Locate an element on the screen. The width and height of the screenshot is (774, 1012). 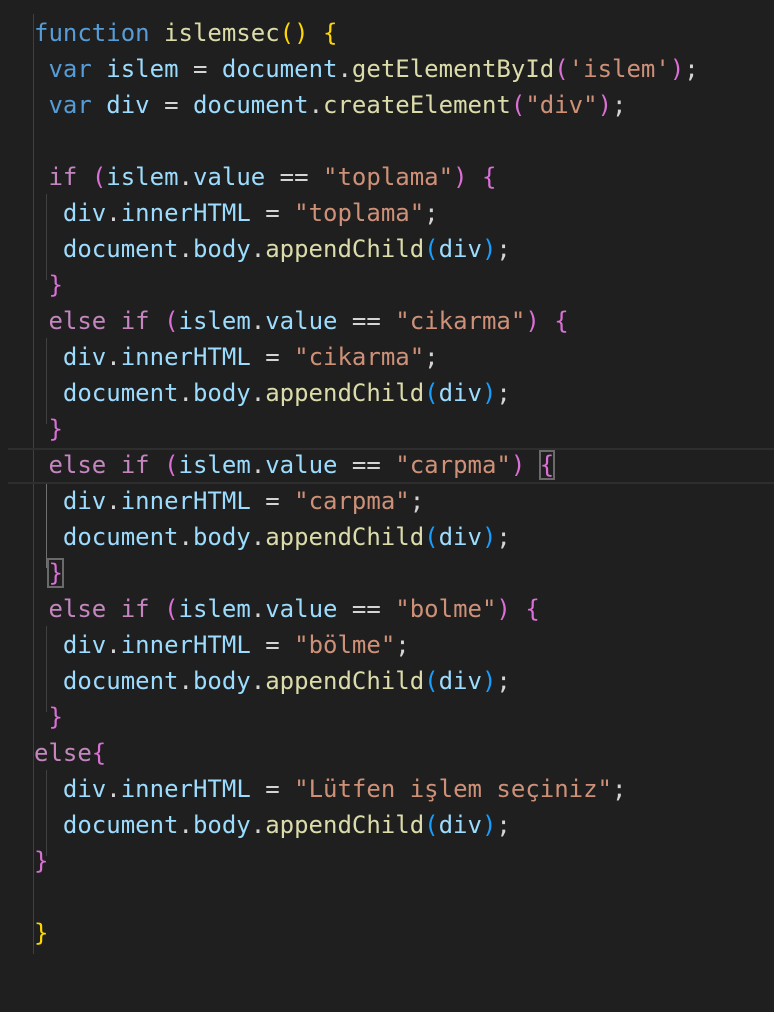
code-line: function islemsec() { is located at coordinates (366, 33).